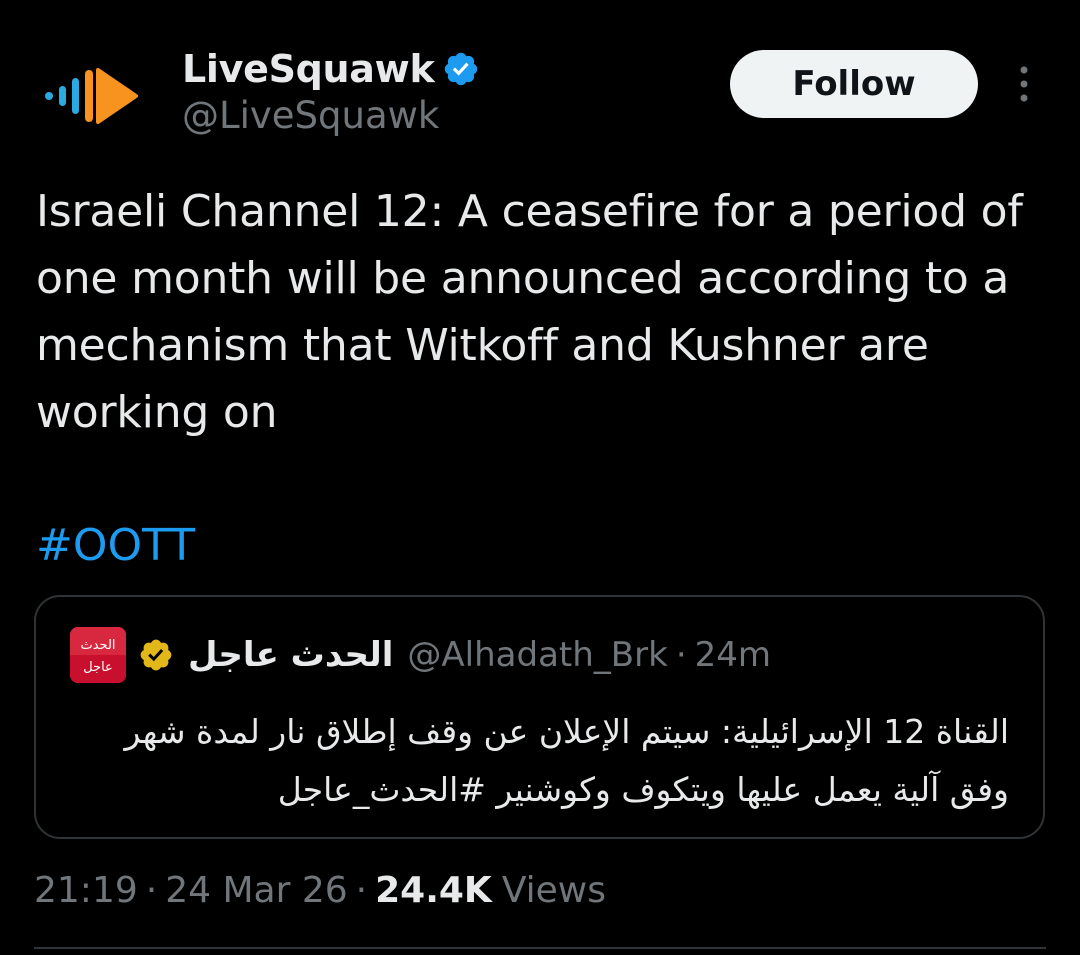  What do you see at coordinates (553, 890) in the screenshot?
I see `views-label: Views` at bounding box center [553, 890].